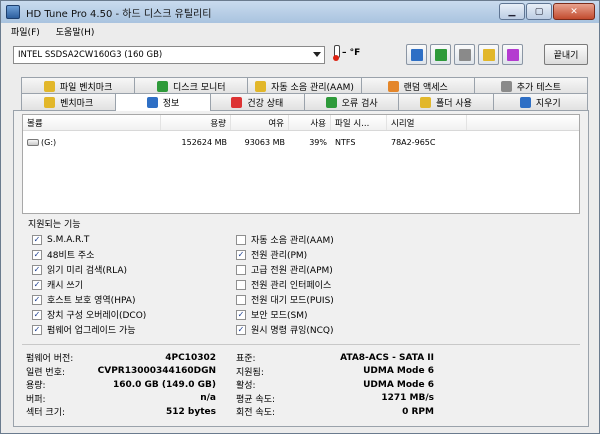 The width and height of the screenshot is (600, 434). Describe the element at coordinates (285, 314) in the screenshot. I see `feature-security: ✓ 보안 모드(SM)` at that location.